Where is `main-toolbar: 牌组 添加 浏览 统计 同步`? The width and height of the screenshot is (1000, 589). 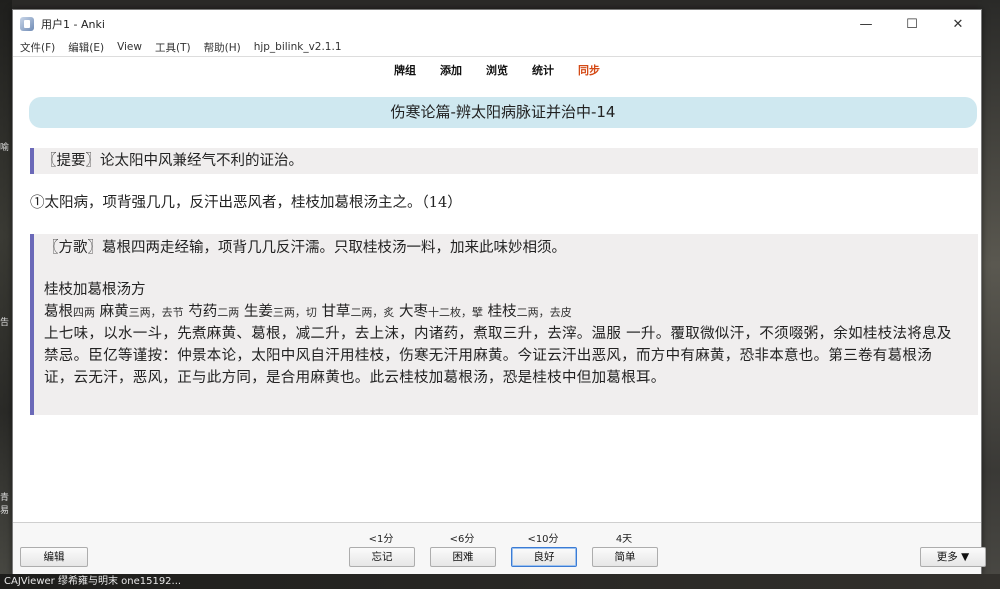
main-toolbar: 牌组 添加 浏览 统计 同步 is located at coordinates (497, 69).